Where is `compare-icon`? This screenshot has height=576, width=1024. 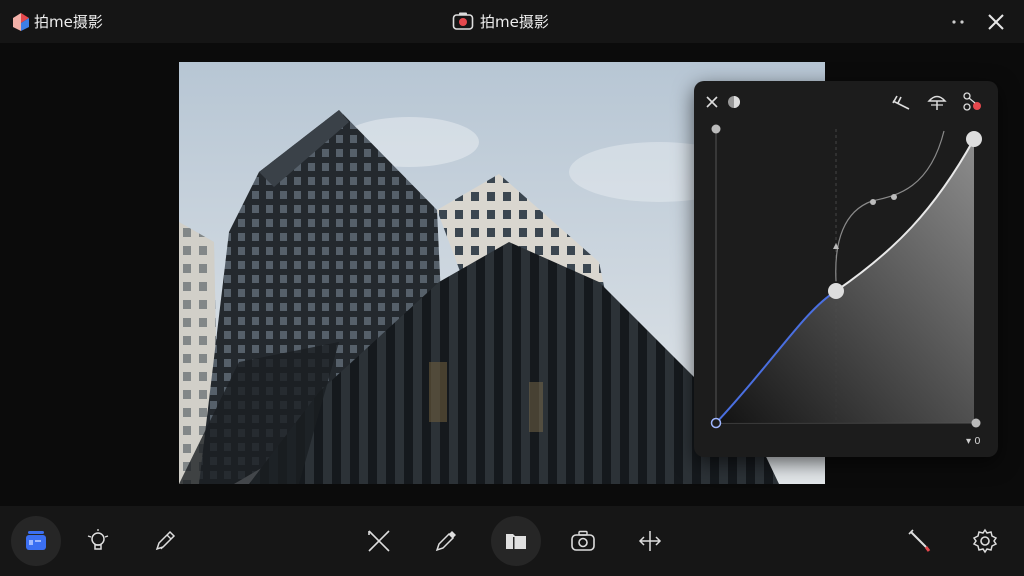 compare-icon is located at coordinates (650, 541).